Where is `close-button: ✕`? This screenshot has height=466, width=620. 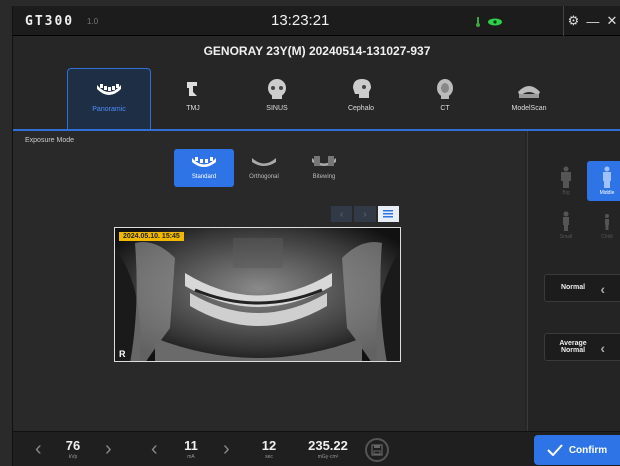 close-button: ✕ is located at coordinates (612, 21).